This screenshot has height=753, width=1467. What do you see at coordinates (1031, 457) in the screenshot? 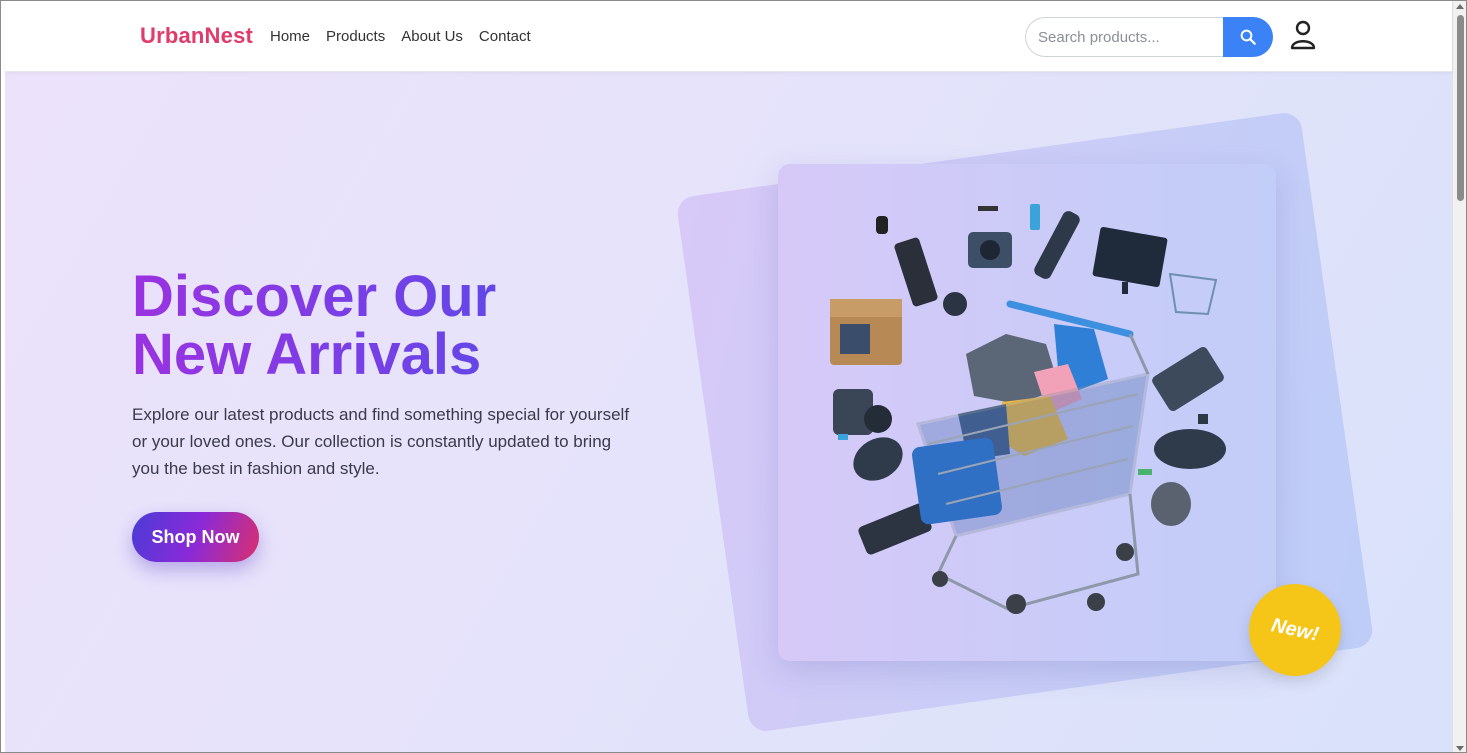
I see `shopping-cart` at bounding box center [1031, 457].